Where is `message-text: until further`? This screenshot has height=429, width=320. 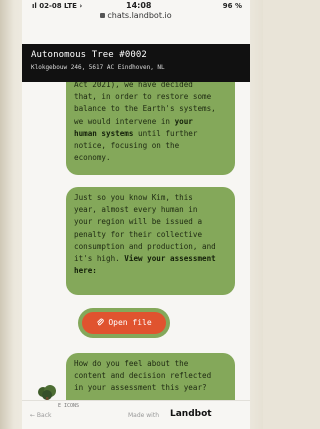
message-text: until further is located at coordinates (165, 133).